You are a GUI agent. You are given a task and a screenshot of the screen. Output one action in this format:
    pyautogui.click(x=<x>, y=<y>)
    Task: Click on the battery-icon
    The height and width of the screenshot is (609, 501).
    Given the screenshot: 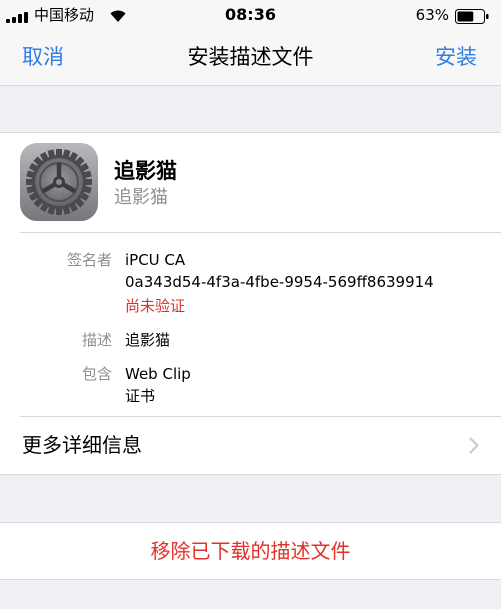 What is the action you would take?
    pyautogui.click(x=472, y=16)
    